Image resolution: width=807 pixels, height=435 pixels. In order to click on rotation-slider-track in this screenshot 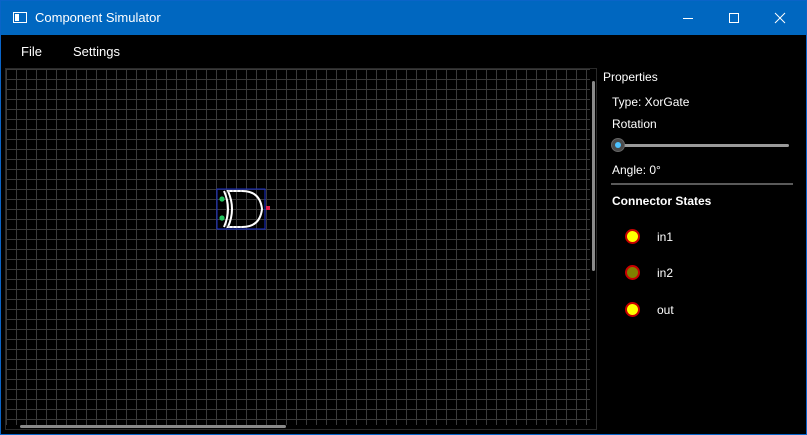, I will do `click(703, 145)`.